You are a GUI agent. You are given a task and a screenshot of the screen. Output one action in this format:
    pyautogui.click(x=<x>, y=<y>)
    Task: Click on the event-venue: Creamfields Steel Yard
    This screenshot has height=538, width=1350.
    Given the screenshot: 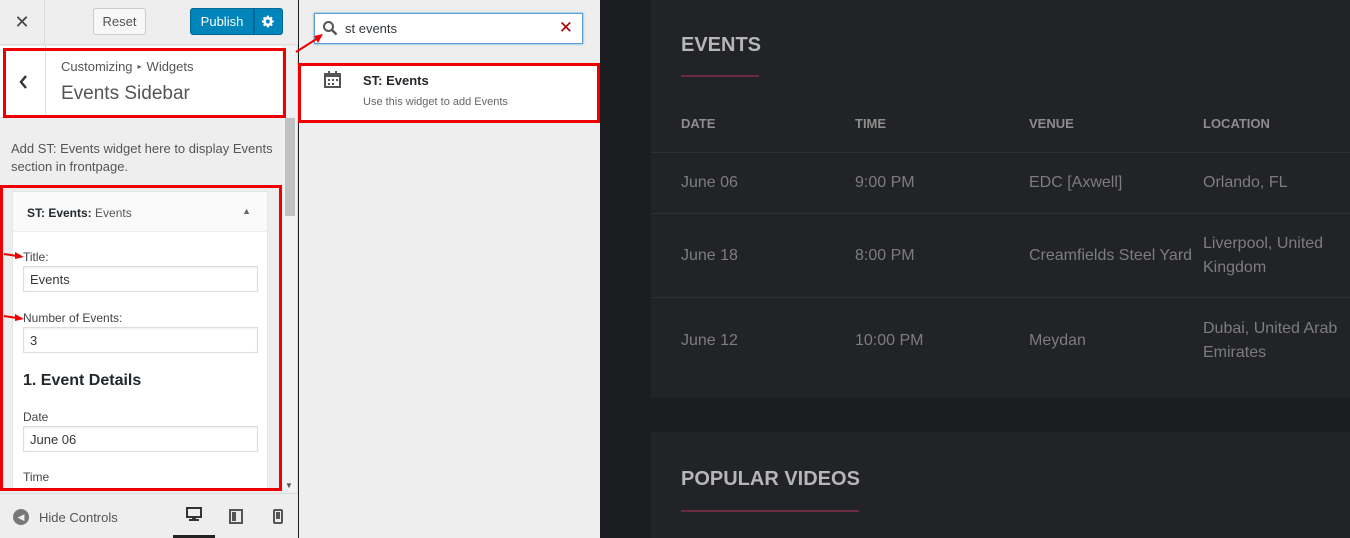 What is the action you would take?
    pyautogui.click(x=1111, y=255)
    